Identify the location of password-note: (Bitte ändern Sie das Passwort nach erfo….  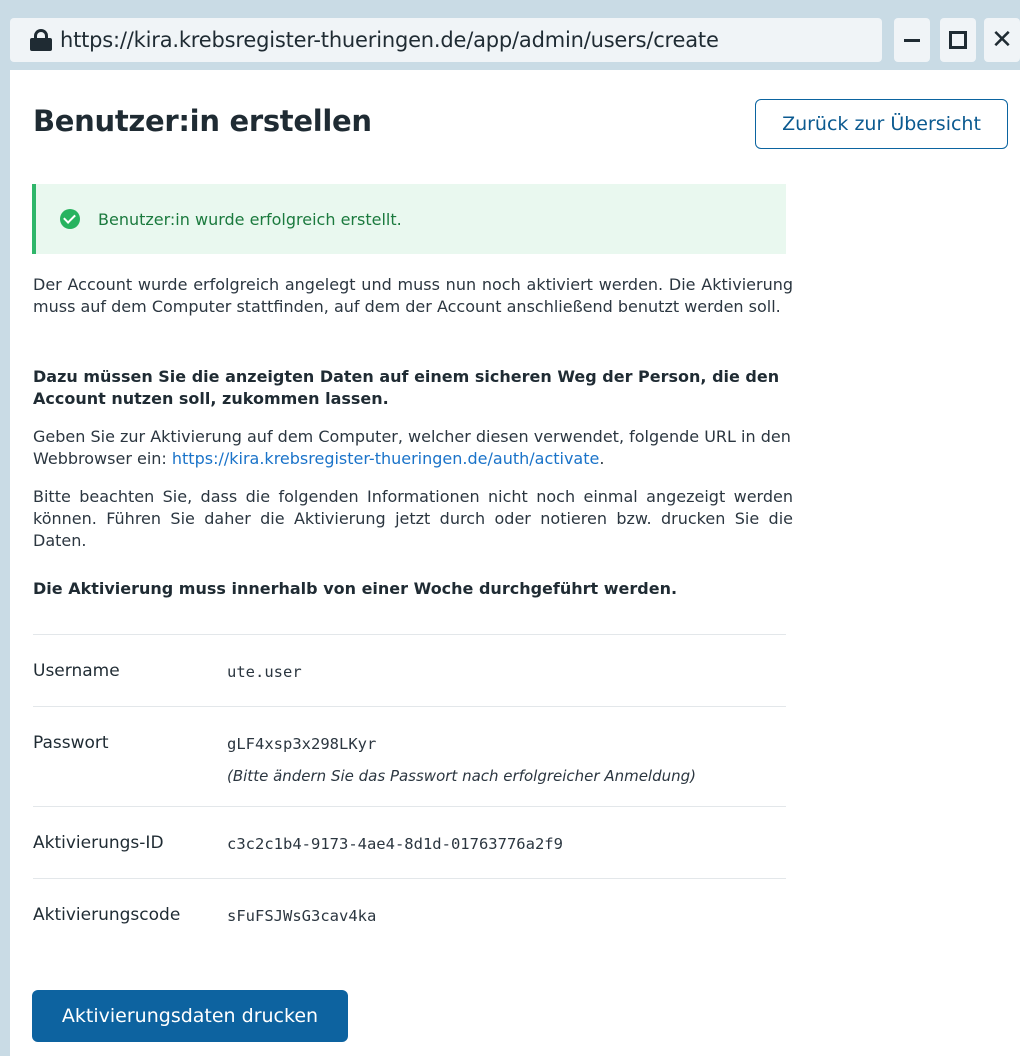
(461, 776).